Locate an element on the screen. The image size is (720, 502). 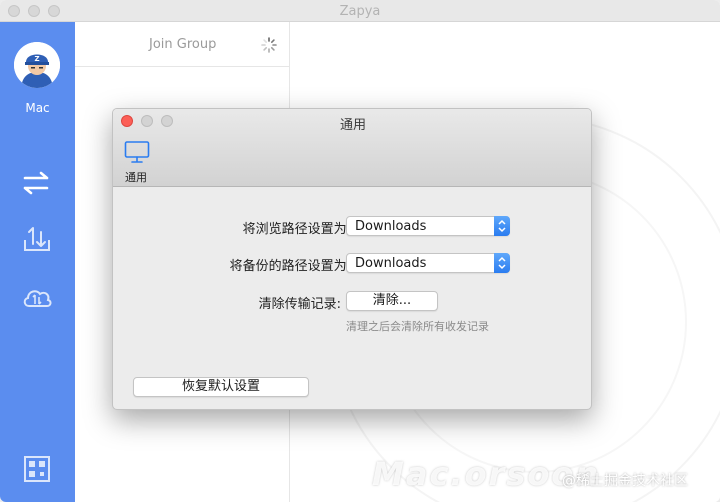
browse-path-value: Downloads is located at coordinates (391, 226).